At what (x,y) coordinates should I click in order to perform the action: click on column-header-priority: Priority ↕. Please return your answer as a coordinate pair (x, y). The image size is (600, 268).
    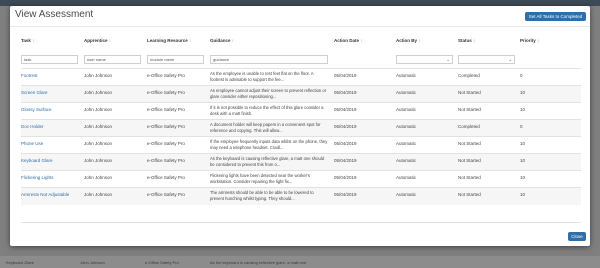
    Looking at the image, I should click on (529, 40).